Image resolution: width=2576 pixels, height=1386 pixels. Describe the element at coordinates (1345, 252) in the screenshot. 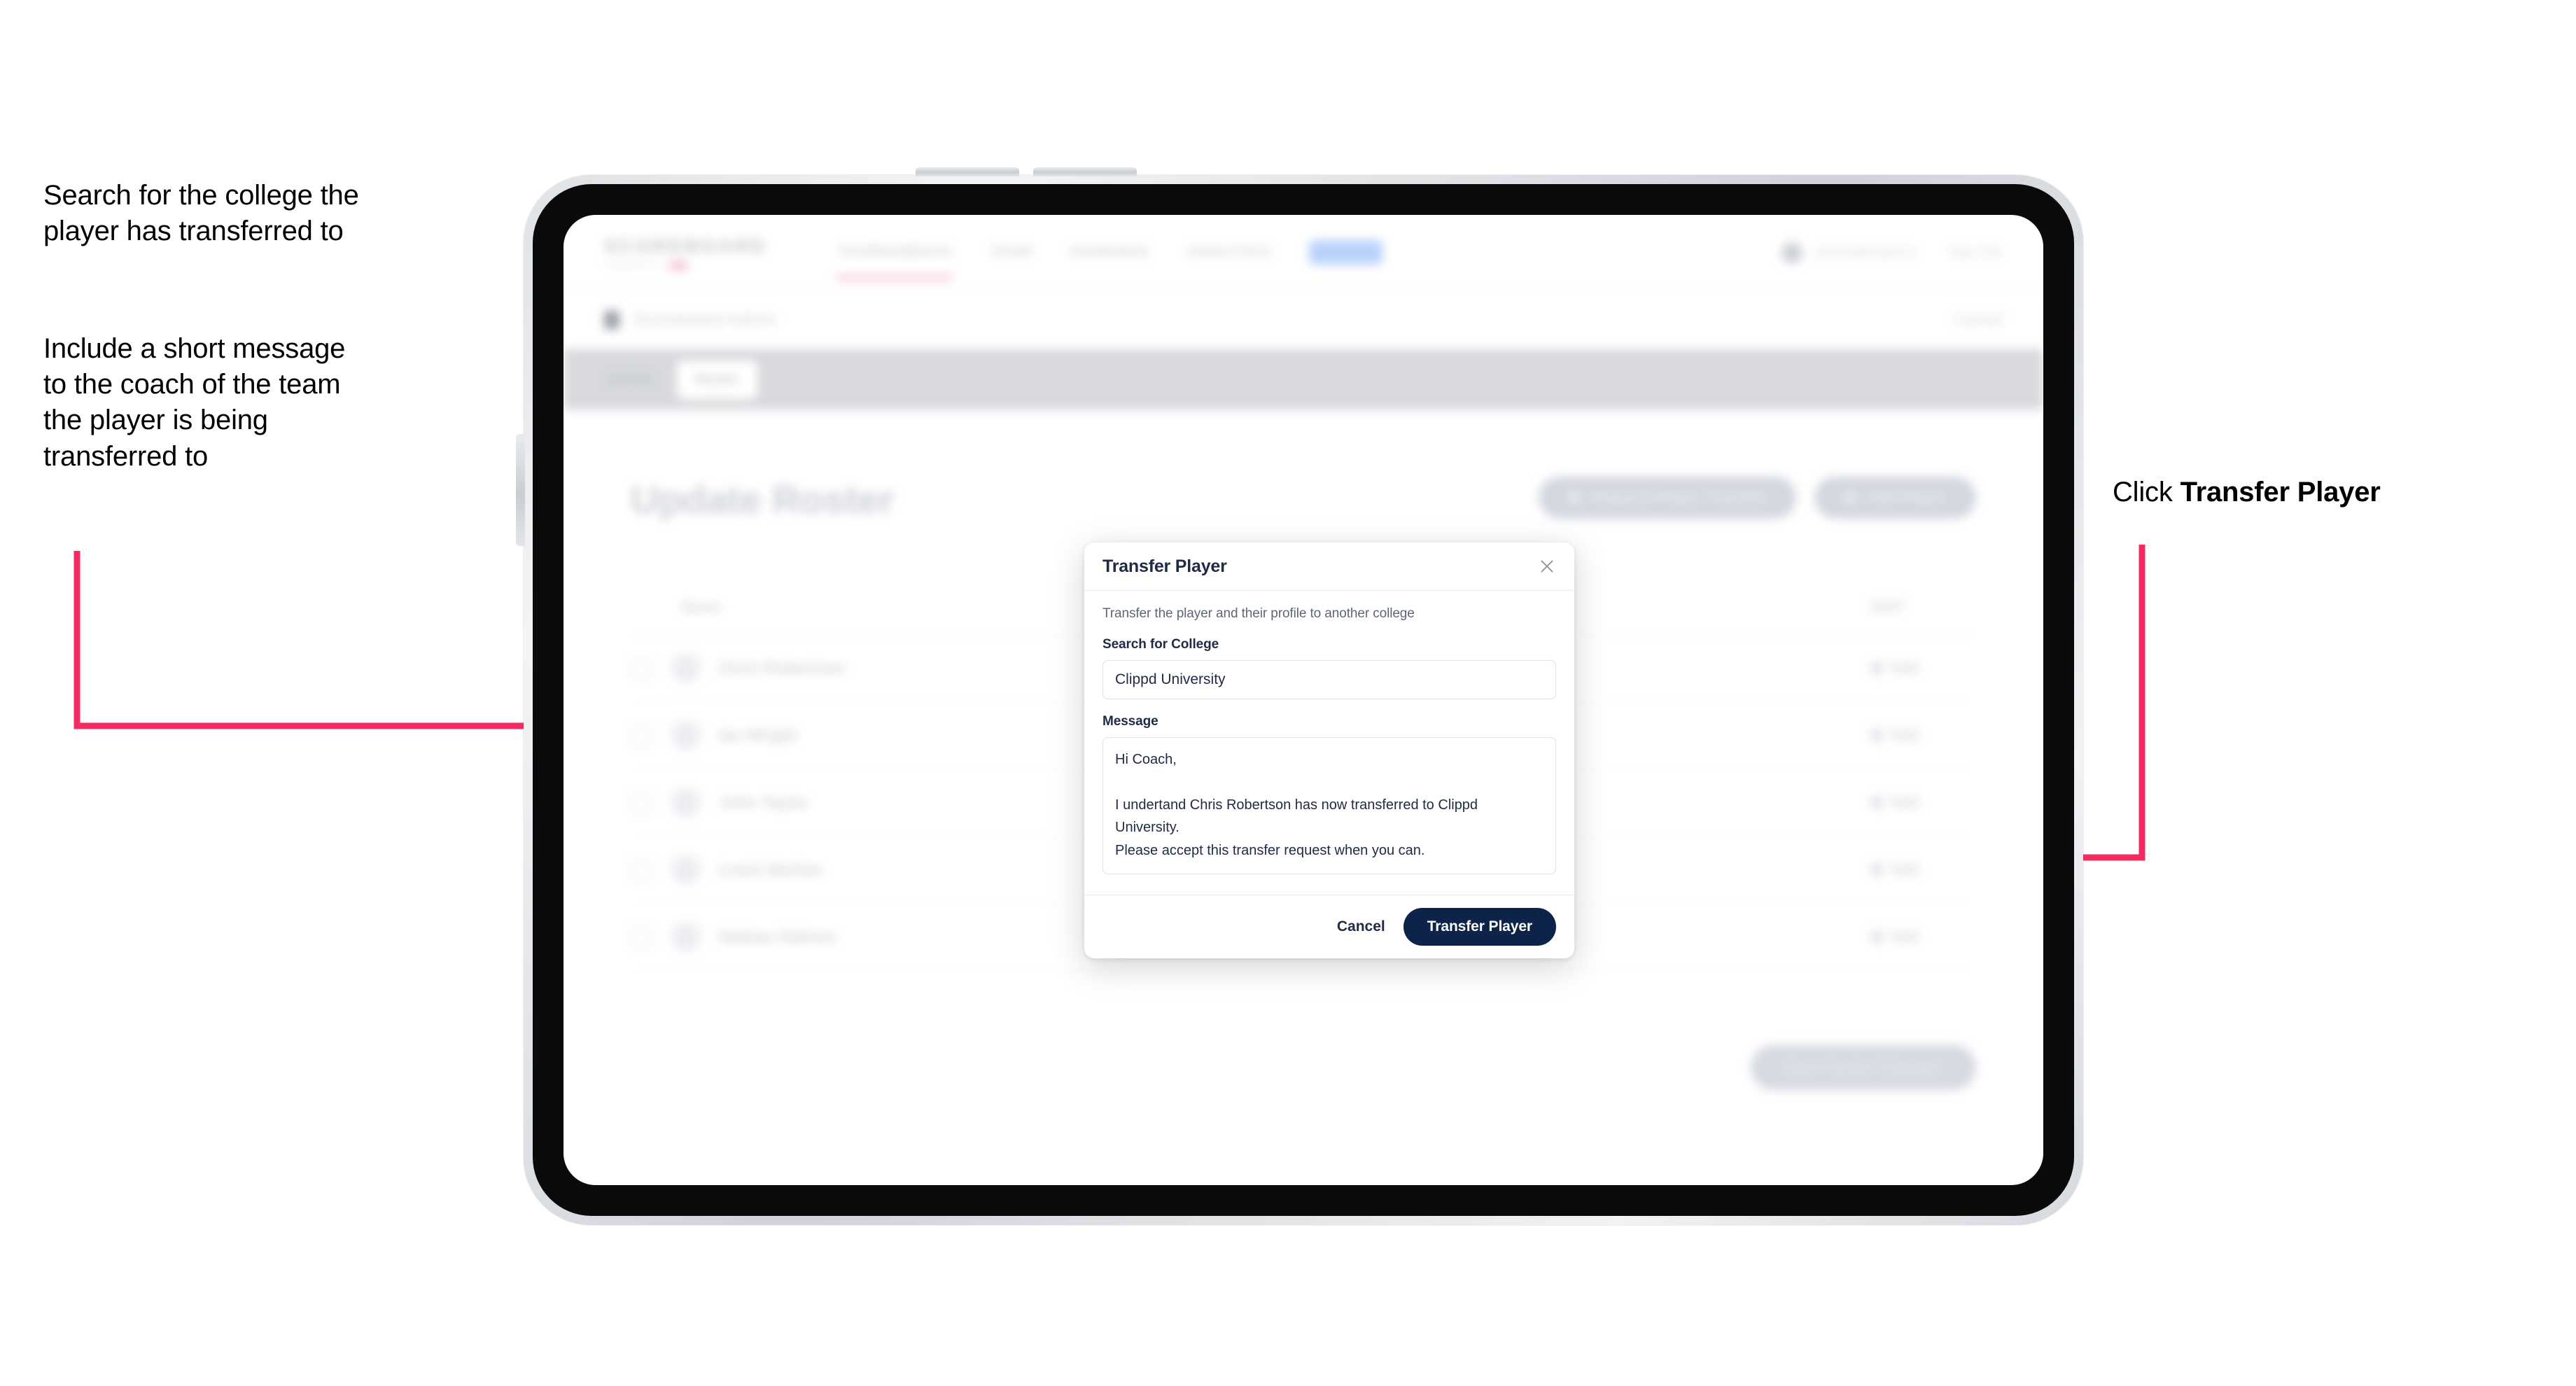

I see `nav-item-admin: ADMIN` at that location.